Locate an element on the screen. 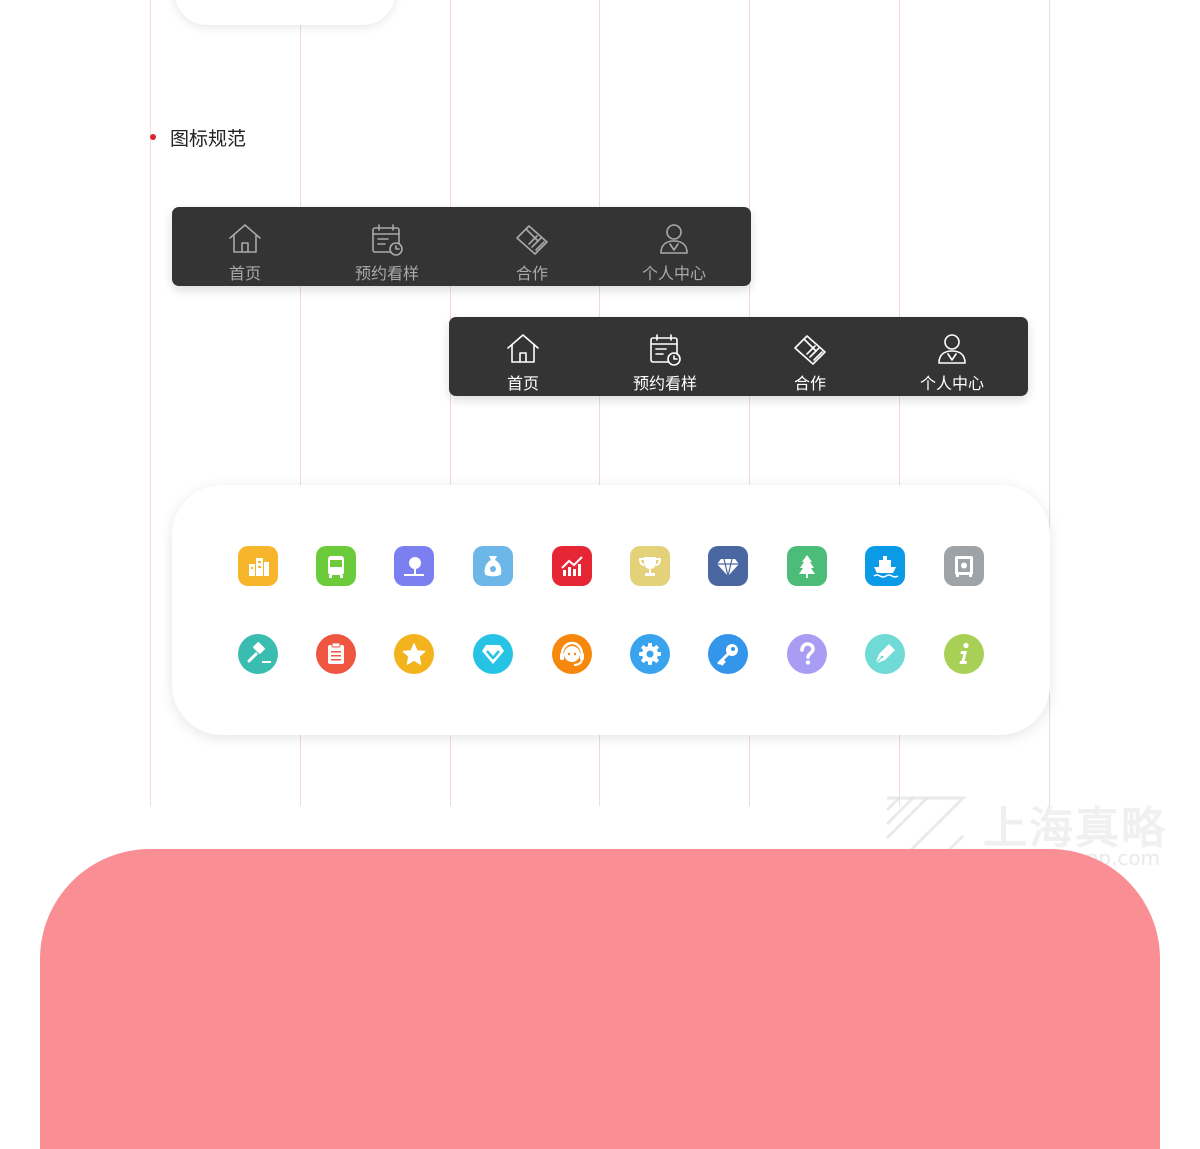  gear-icon is located at coordinates (650, 654).